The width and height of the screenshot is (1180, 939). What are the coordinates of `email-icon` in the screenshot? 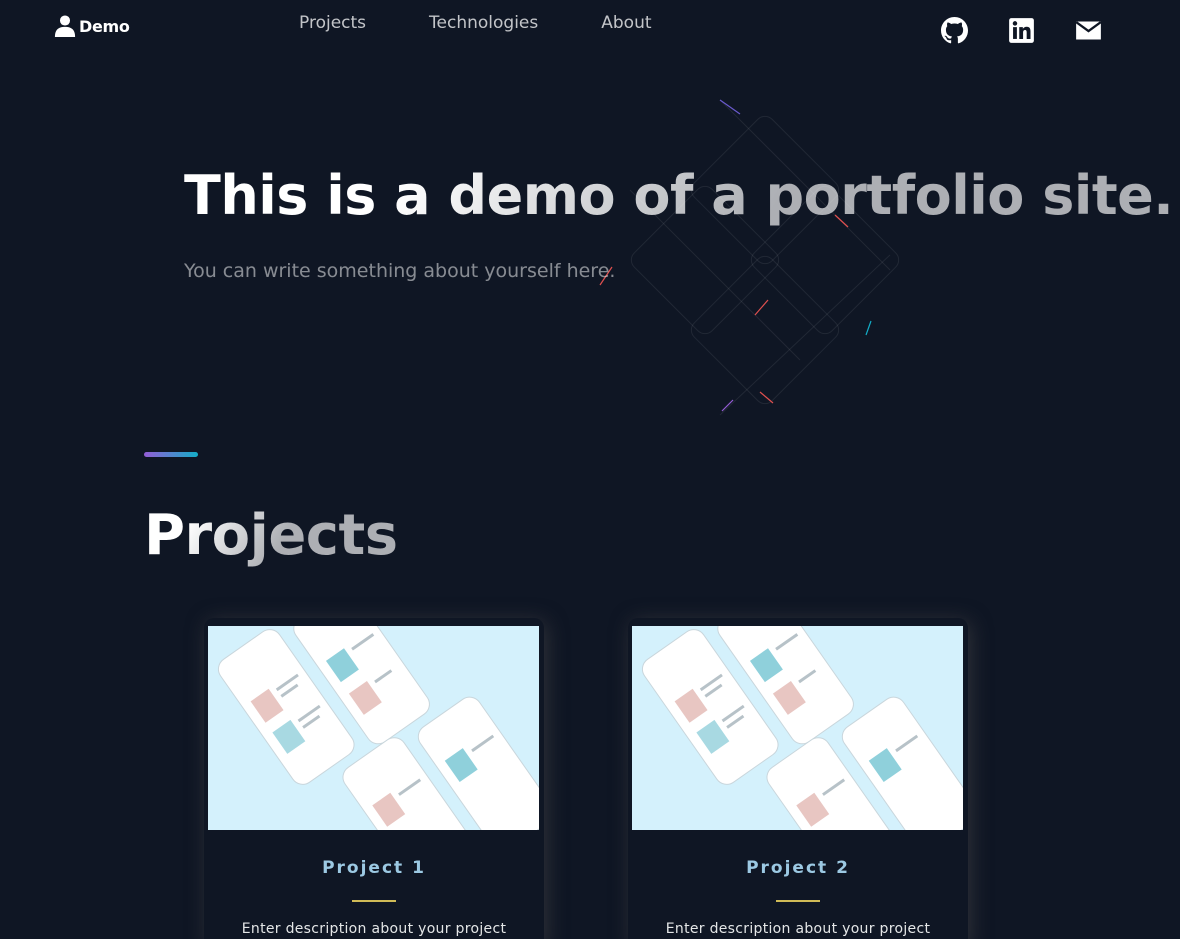 It's located at (1088, 30).